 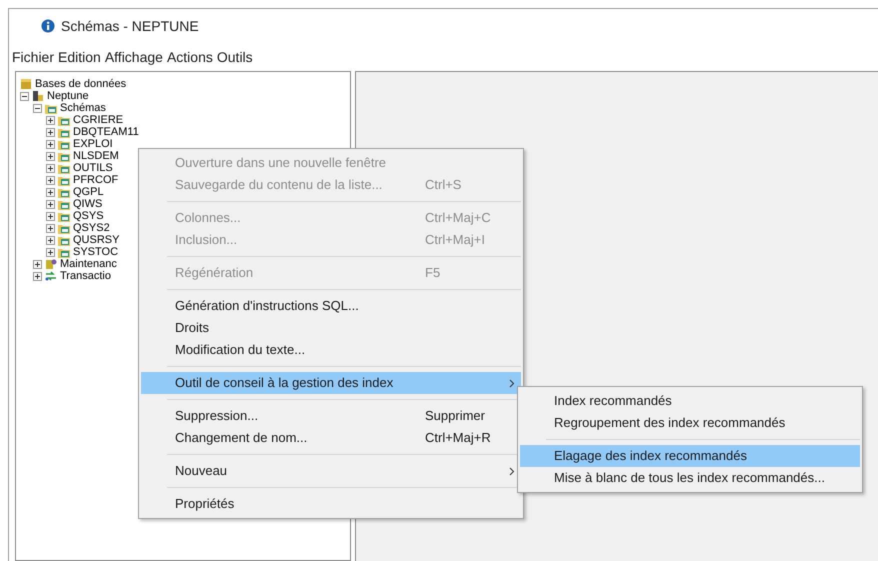 What do you see at coordinates (91, 228) in the screenshot?
I see `tree-item-label: QSYS2` at bounding box center [91, 228].